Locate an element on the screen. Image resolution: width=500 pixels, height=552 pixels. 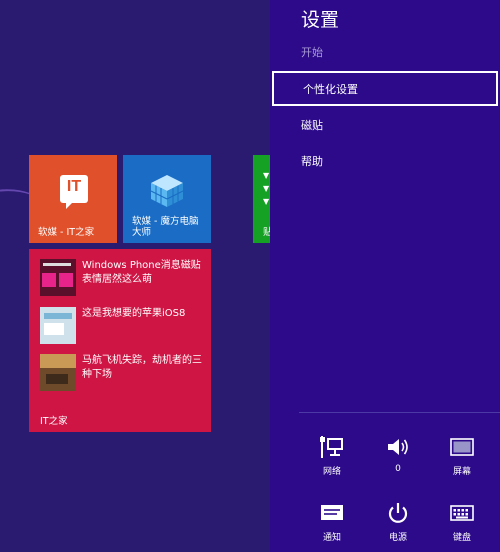
network-label: 网络 is located at coordinates (331, 472).